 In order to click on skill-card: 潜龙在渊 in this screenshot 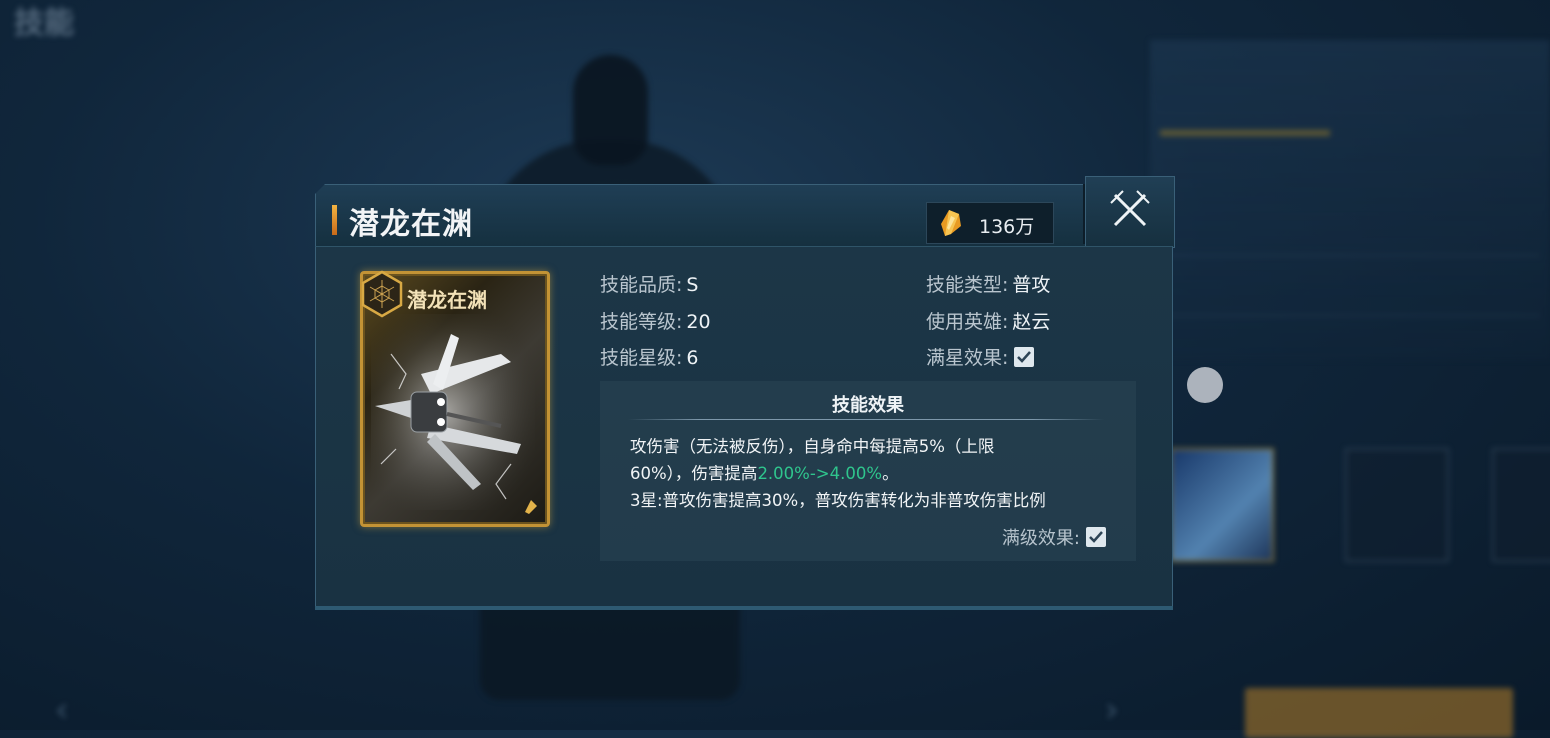, I will do `click(455, 398)`.